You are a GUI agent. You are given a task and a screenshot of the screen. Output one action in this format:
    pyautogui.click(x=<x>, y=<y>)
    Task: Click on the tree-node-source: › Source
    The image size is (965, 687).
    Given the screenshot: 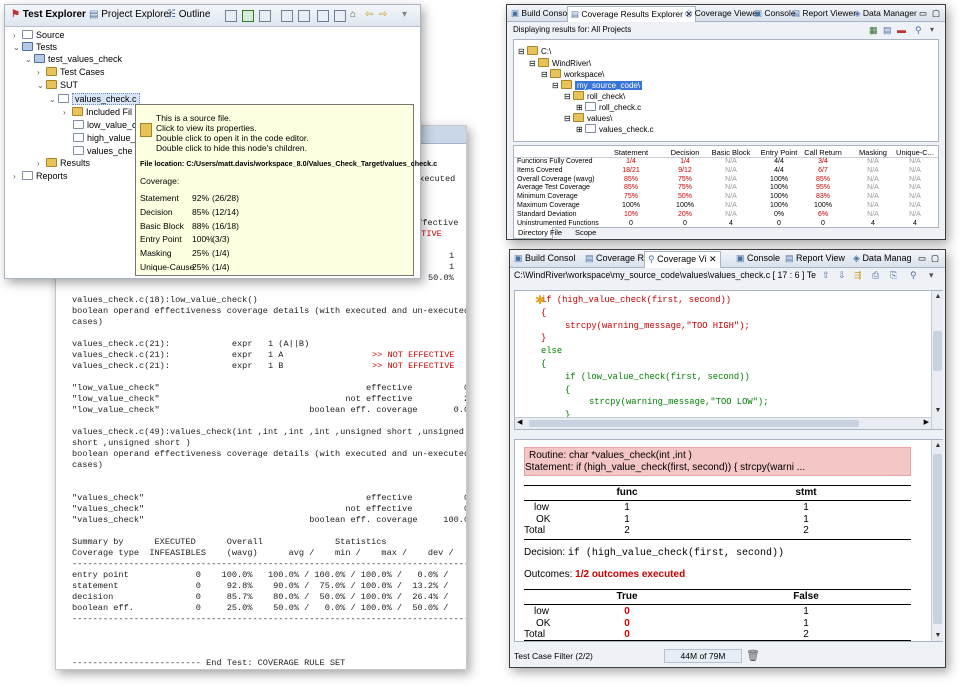 What is the action you would take?
    pyautogui.click(x=39, y=35)
    